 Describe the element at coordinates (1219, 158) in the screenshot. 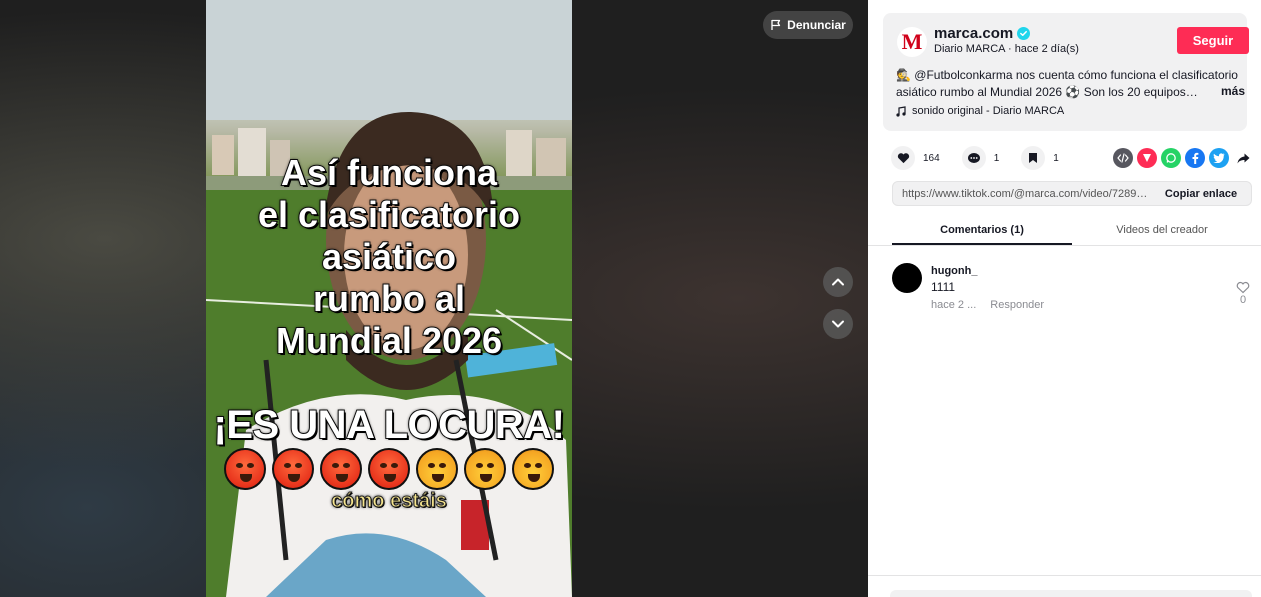

I see `twitter-icon` at that location.